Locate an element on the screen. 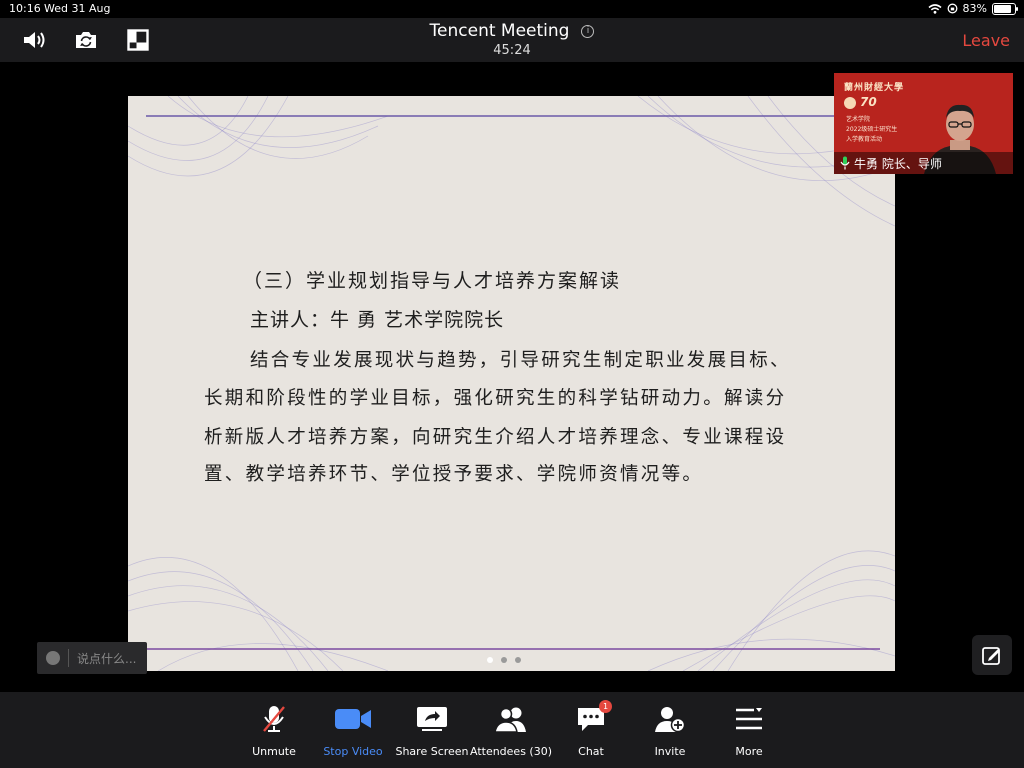  status-right: 83% is located at coordinates (973, 8).